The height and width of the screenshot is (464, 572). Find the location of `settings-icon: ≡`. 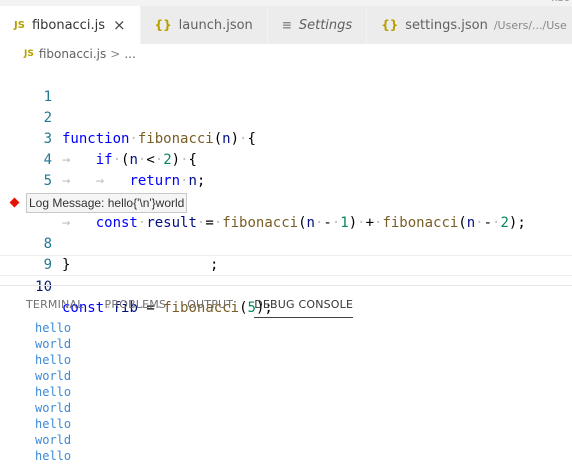

settings-icon: ≡ is located at coordinates (286, 25).